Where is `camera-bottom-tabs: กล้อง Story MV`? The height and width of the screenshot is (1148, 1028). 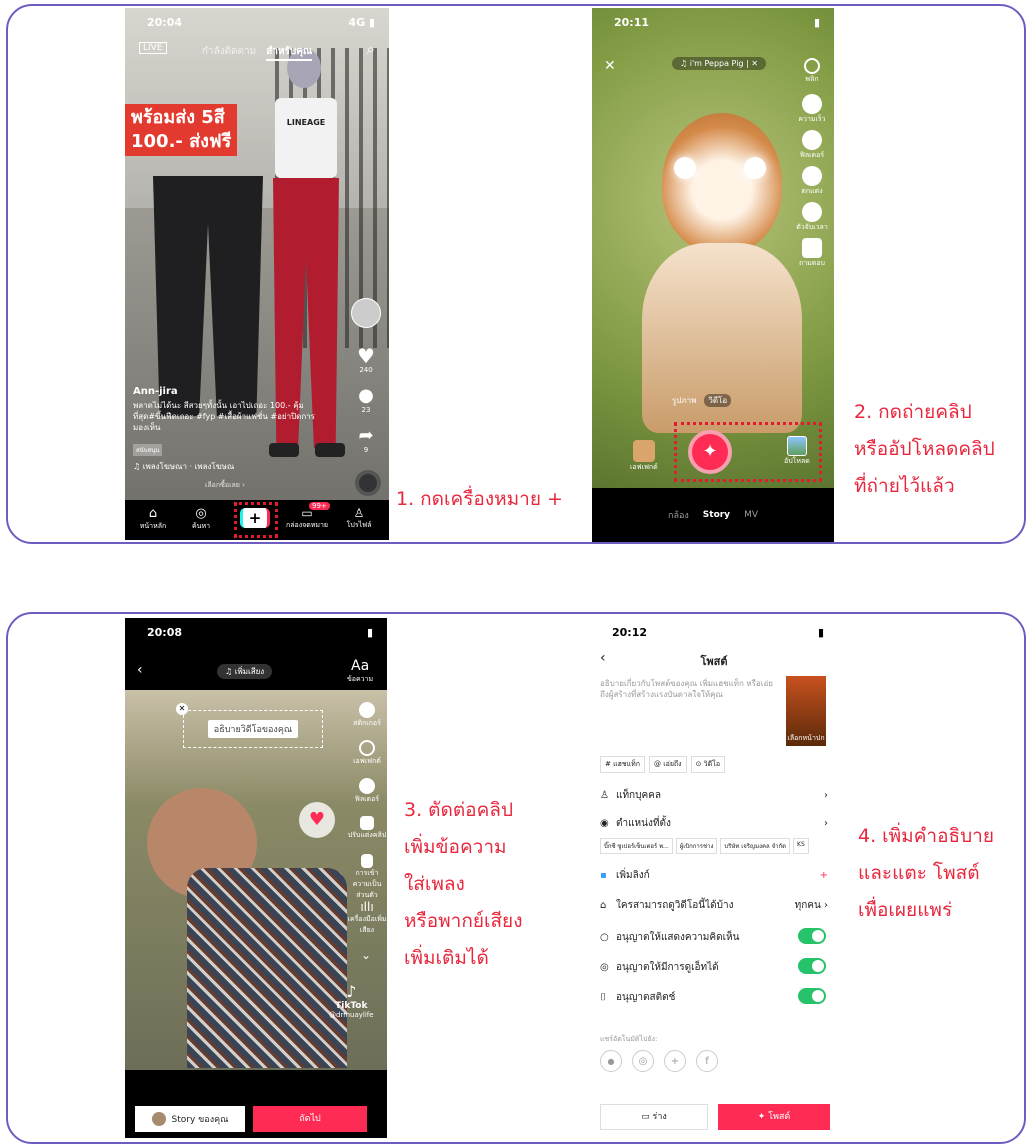
camera-bottom-tabs: กล้อง Story MV is located at coordinates (713, 515).